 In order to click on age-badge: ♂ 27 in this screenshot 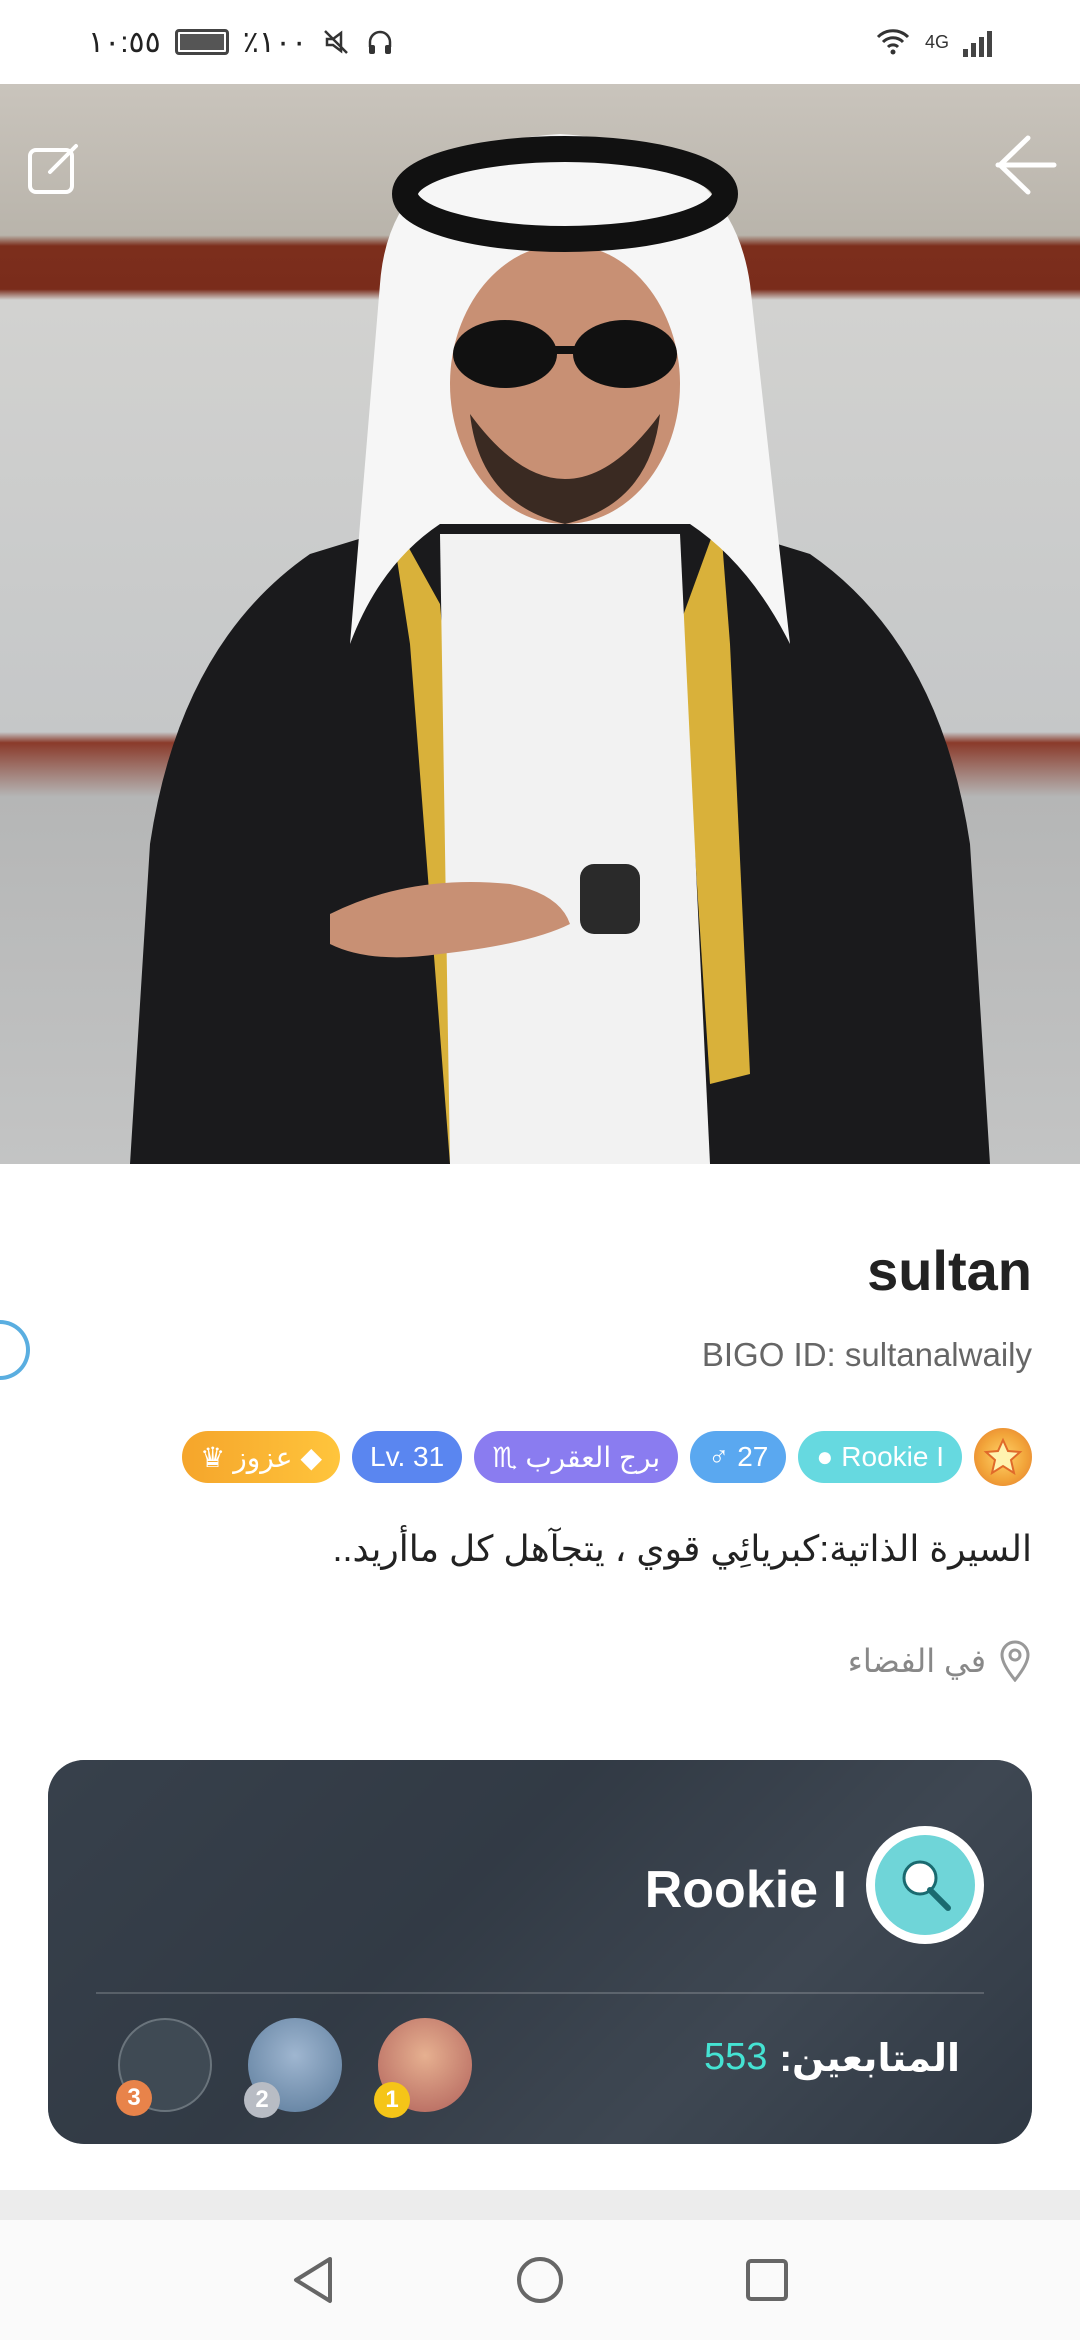, I will do `click(738, 1457)`.